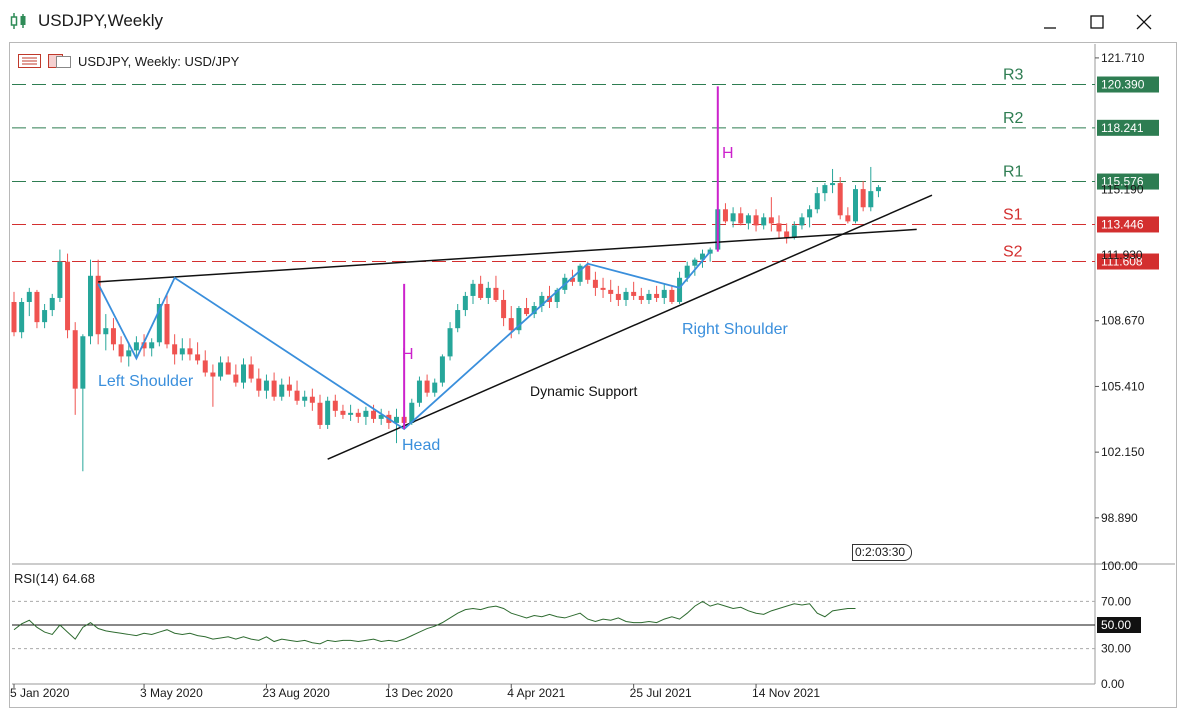 Image resolution: width=1183 pixels, height=711 pixels. What do you see at coordinates (583, 391) in the screenshot?
I see `dynamic-support-label: Dynamic Support` at bounding box center [583, 391].